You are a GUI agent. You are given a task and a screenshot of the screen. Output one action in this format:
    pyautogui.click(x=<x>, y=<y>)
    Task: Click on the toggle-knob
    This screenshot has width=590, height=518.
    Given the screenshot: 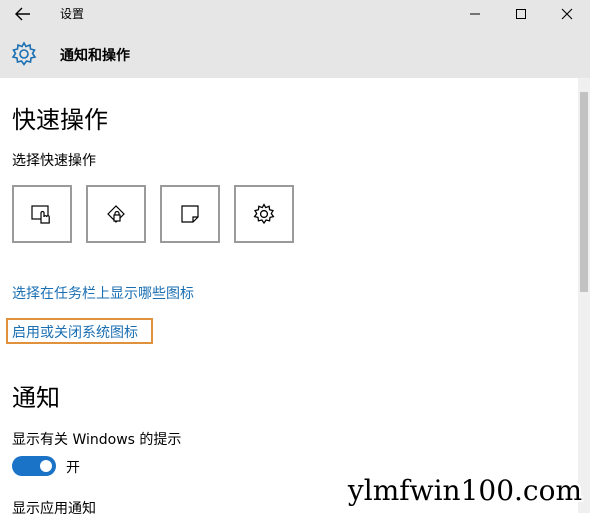 What is the action you would take?
    pyautogui.click(x=46, y=466)
    